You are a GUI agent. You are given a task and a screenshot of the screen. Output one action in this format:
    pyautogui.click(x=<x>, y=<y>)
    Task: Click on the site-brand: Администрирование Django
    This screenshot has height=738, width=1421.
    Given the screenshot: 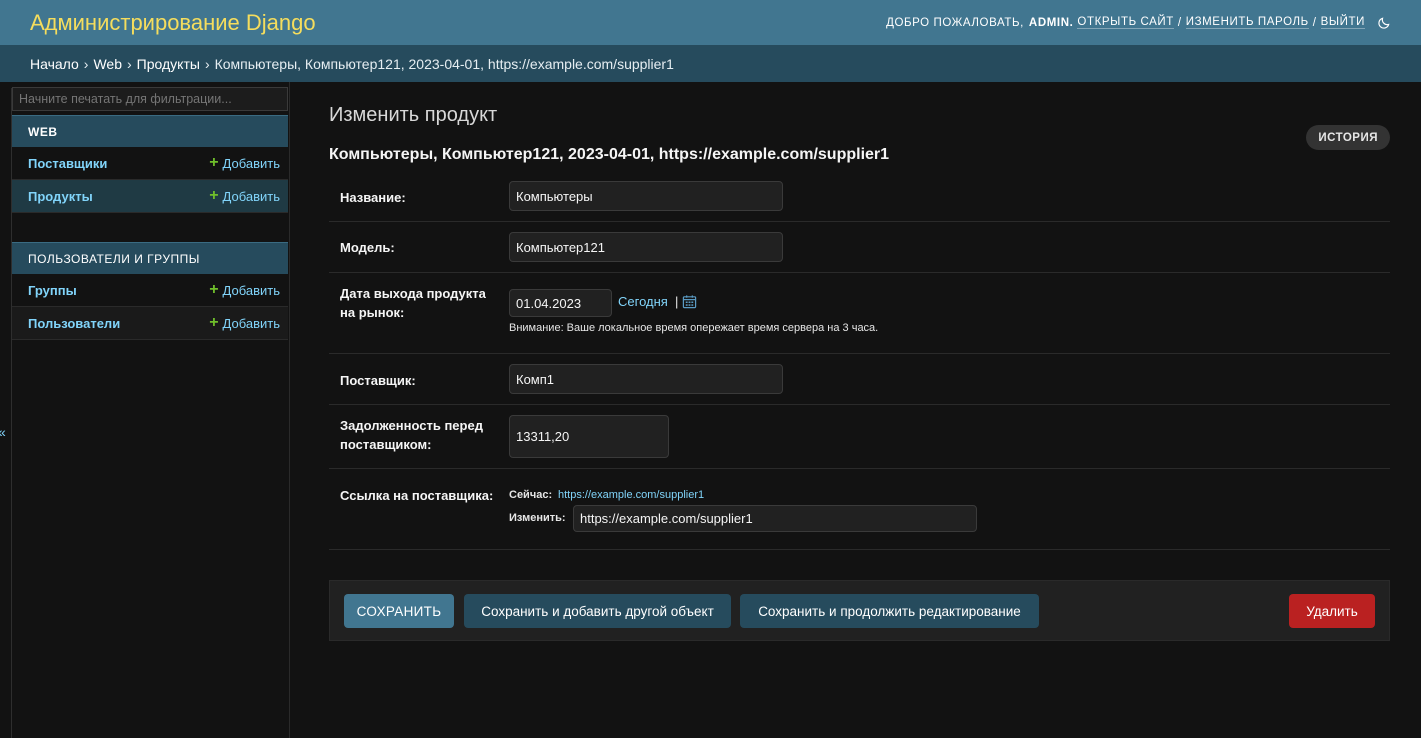 What is the action you would take?
    pyautogui.click(x=173, y=23)
    